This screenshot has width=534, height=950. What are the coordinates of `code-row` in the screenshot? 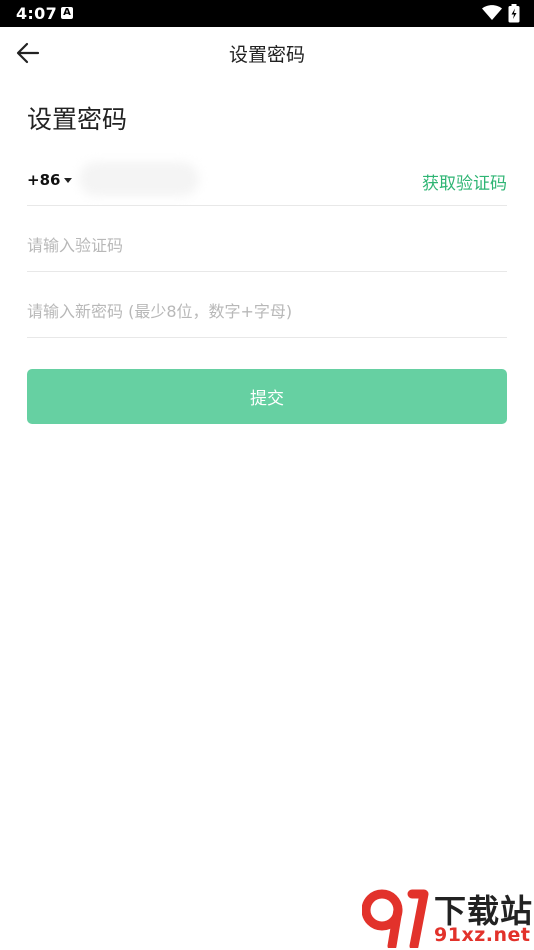 It's located at (267, 246).